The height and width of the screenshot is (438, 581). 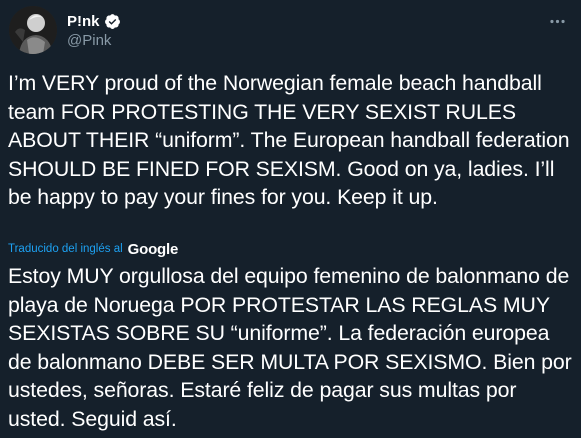 I want to click on more-horizontal-icon, so click(x=557, y=21).